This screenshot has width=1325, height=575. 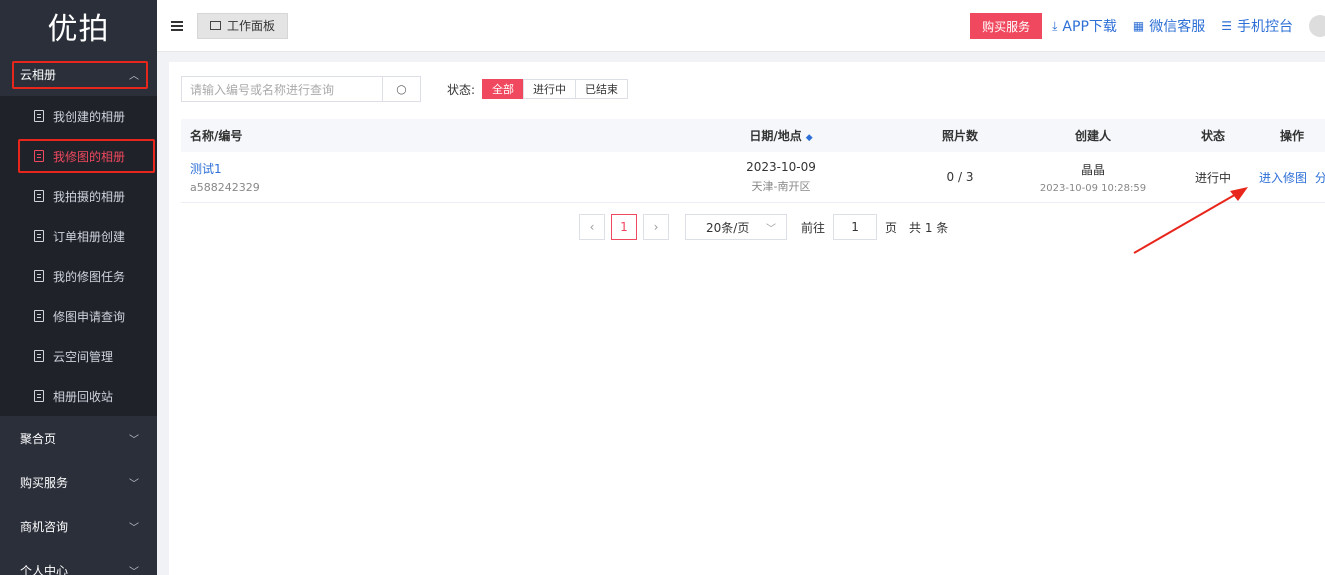 I want to click on sidebar-item-cloud-space: 云空间管理, so click(x=78, y=356).